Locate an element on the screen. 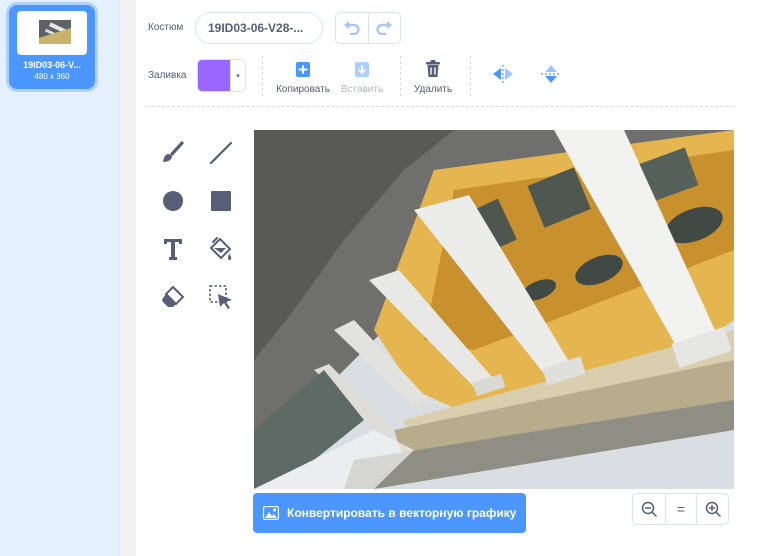  trash-icon is located at coordinates (433, 68).